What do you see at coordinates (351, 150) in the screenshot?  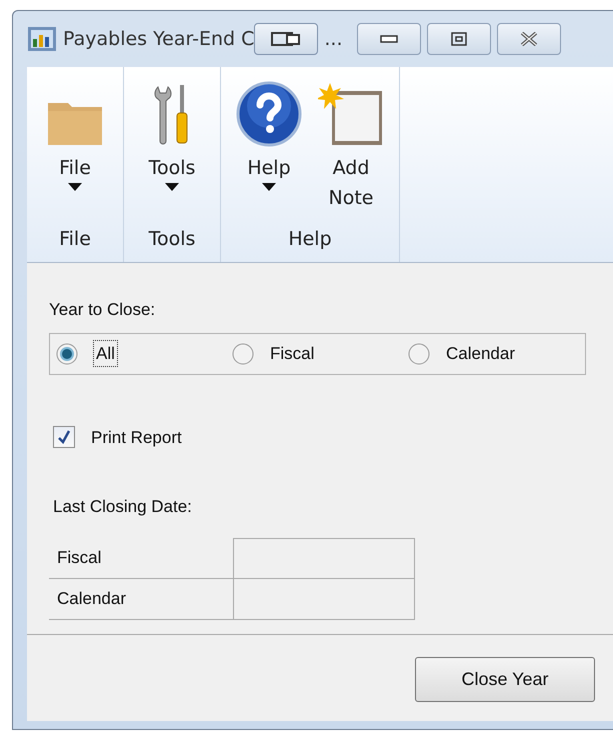 I see `ribbon-button: Add Note` at bounding box center [351, 150].